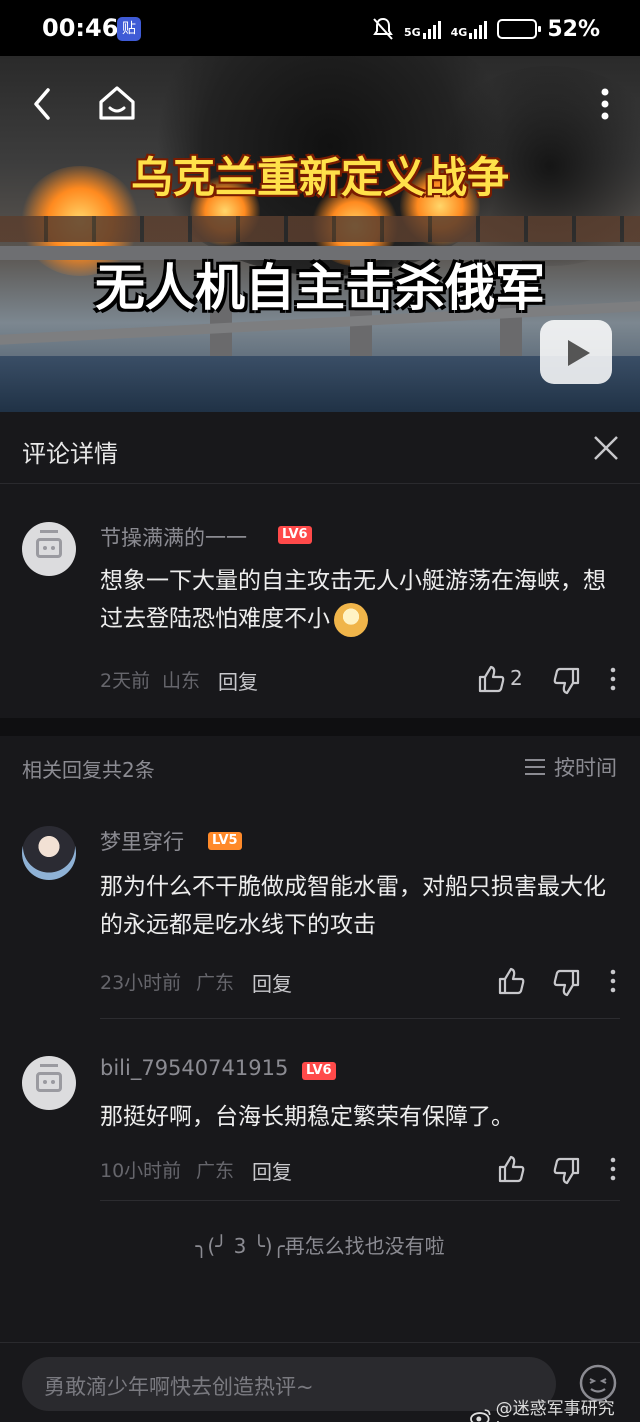 Image resolution: width=640 pixels, height=1422 pixels. I want to click on close-icon, so click(606, 448).